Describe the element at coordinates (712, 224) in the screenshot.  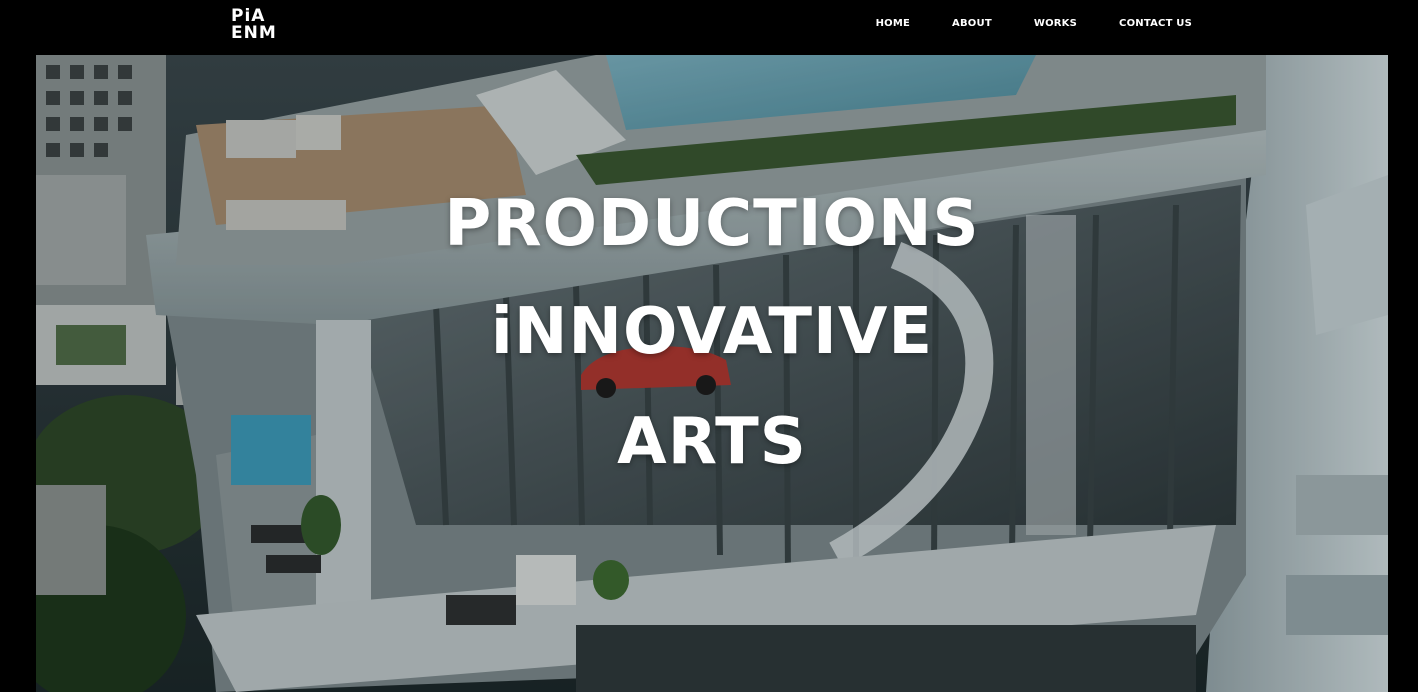
I see `hero-headline-line-1: PRODUCTIONS` at that location.